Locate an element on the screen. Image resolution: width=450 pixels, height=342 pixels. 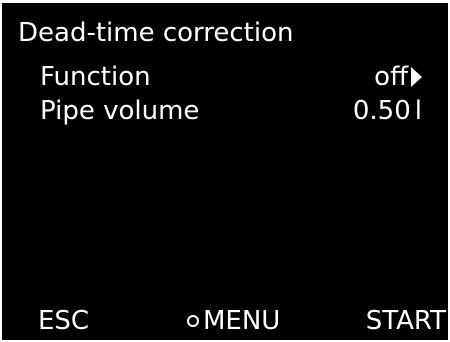
pipe-volume-value-group: 0.50 l is located at coordinates (387, 111).